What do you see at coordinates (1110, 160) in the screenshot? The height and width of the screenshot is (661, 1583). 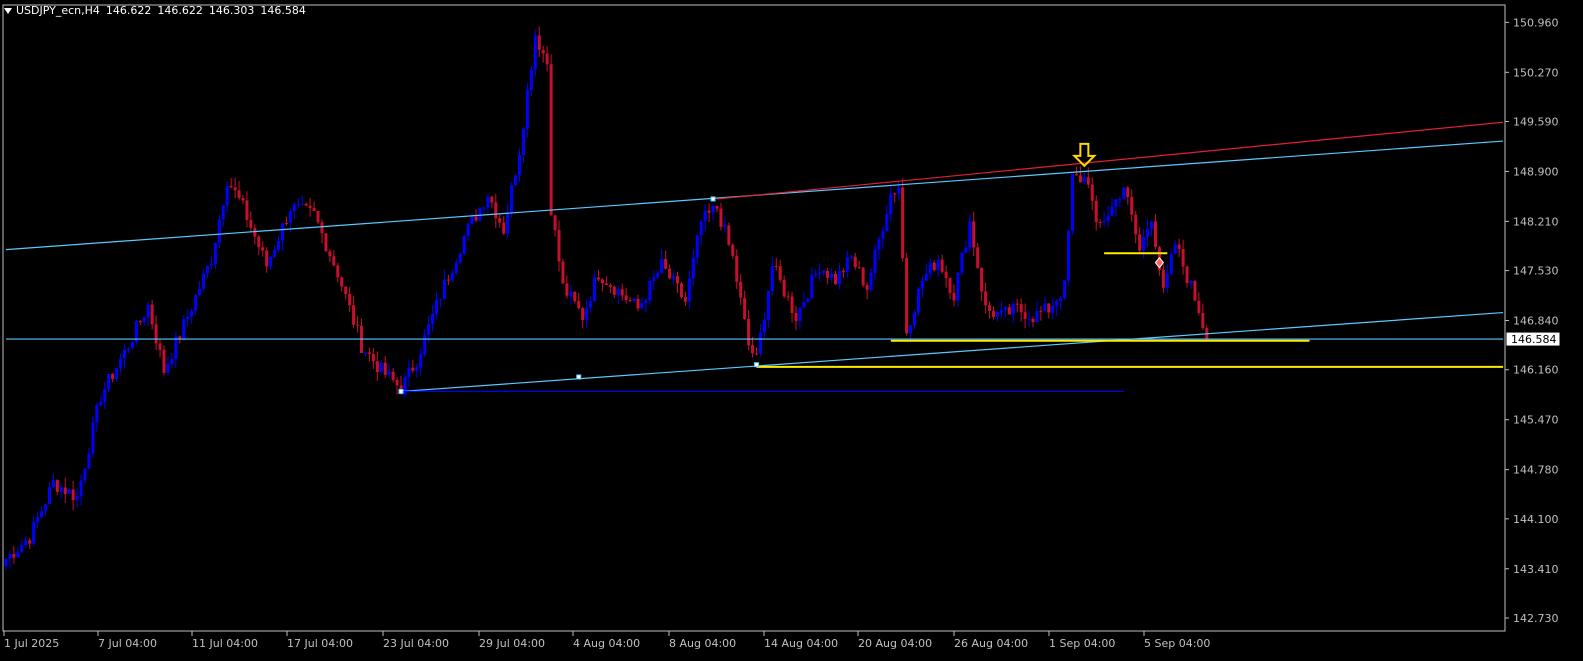 I see `trend-line-resistance` at bounding box center [1110, 160].